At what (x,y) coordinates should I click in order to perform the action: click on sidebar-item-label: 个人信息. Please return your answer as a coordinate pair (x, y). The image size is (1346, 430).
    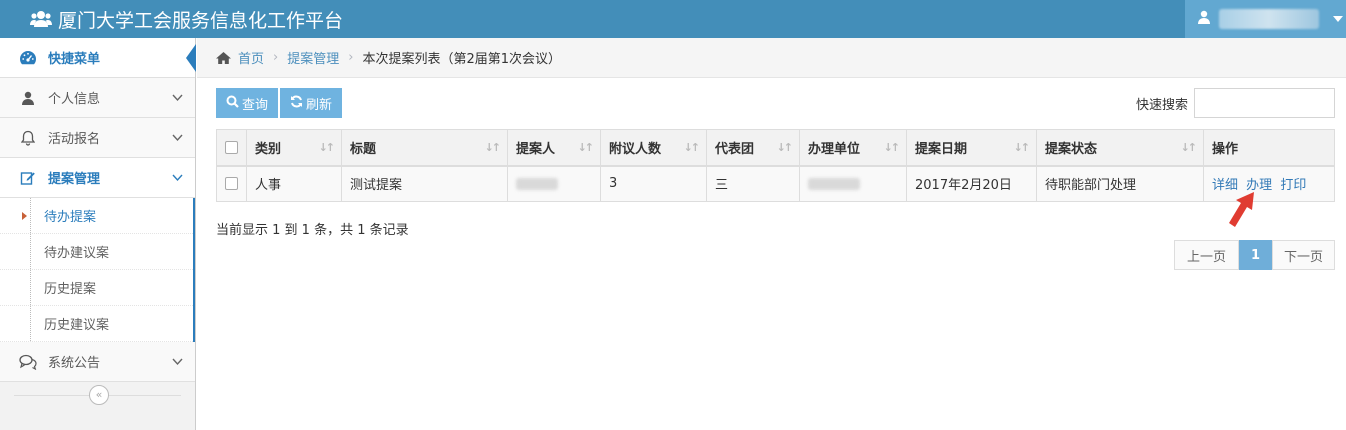
    Looking at the image, I should click on (74, 99).